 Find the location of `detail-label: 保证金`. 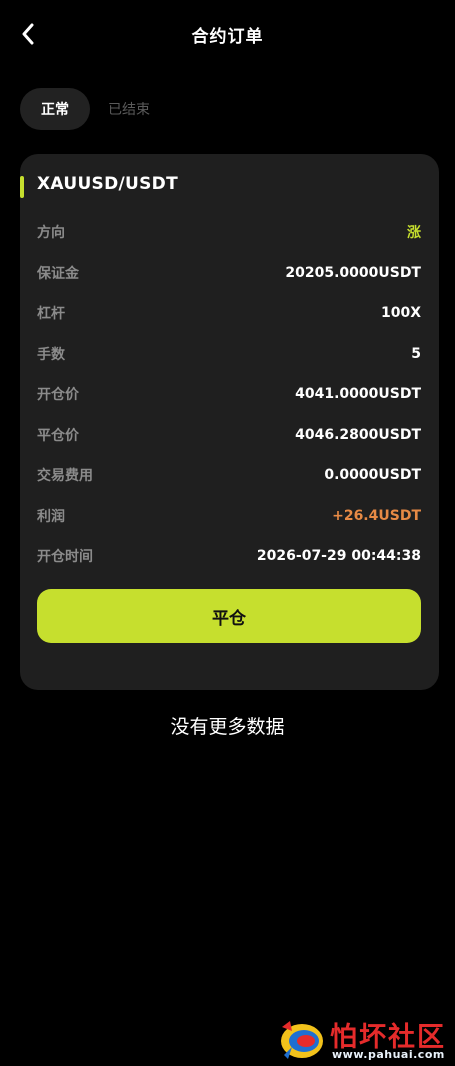

detail-label: 保证金 is located at coordinates (58, 273).